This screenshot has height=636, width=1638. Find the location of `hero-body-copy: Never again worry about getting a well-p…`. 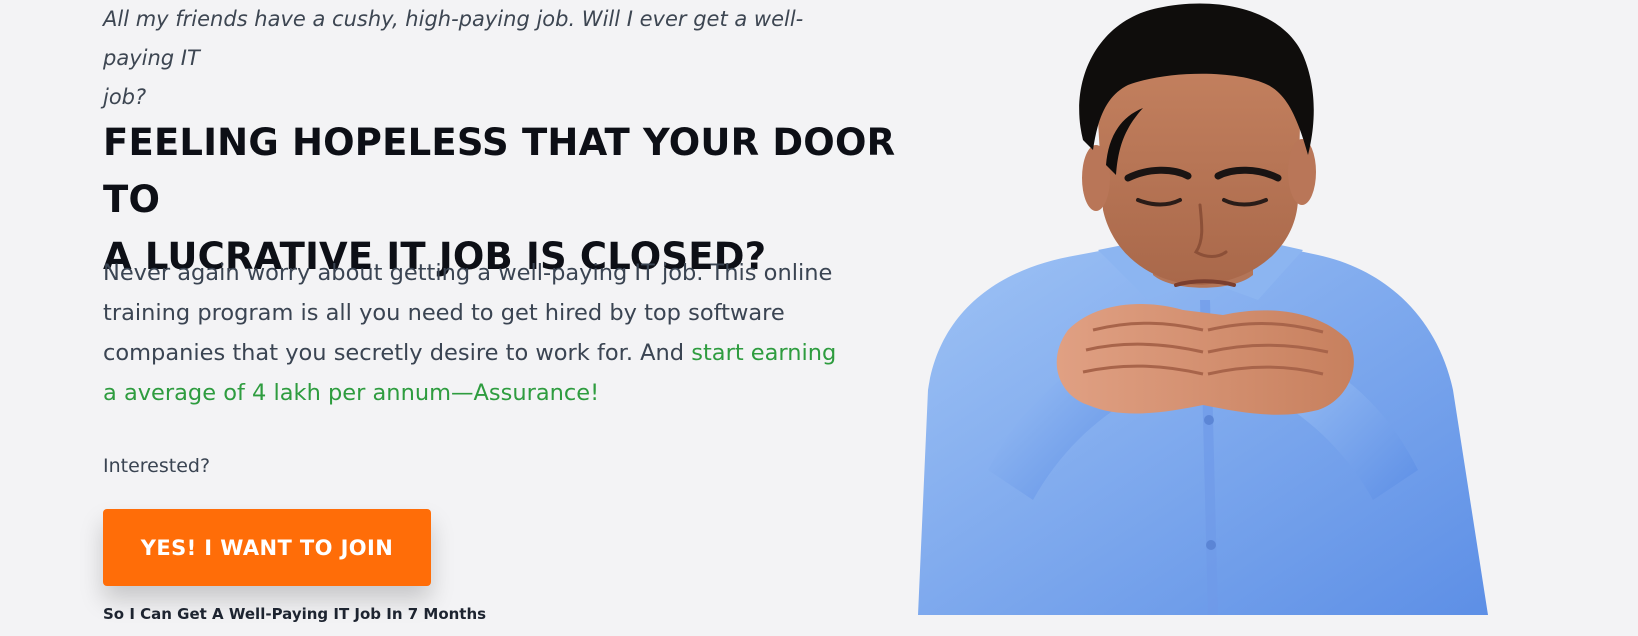

hero-body-copy: Never again worry about getting a well-p… is located at coordinates (473, 333).